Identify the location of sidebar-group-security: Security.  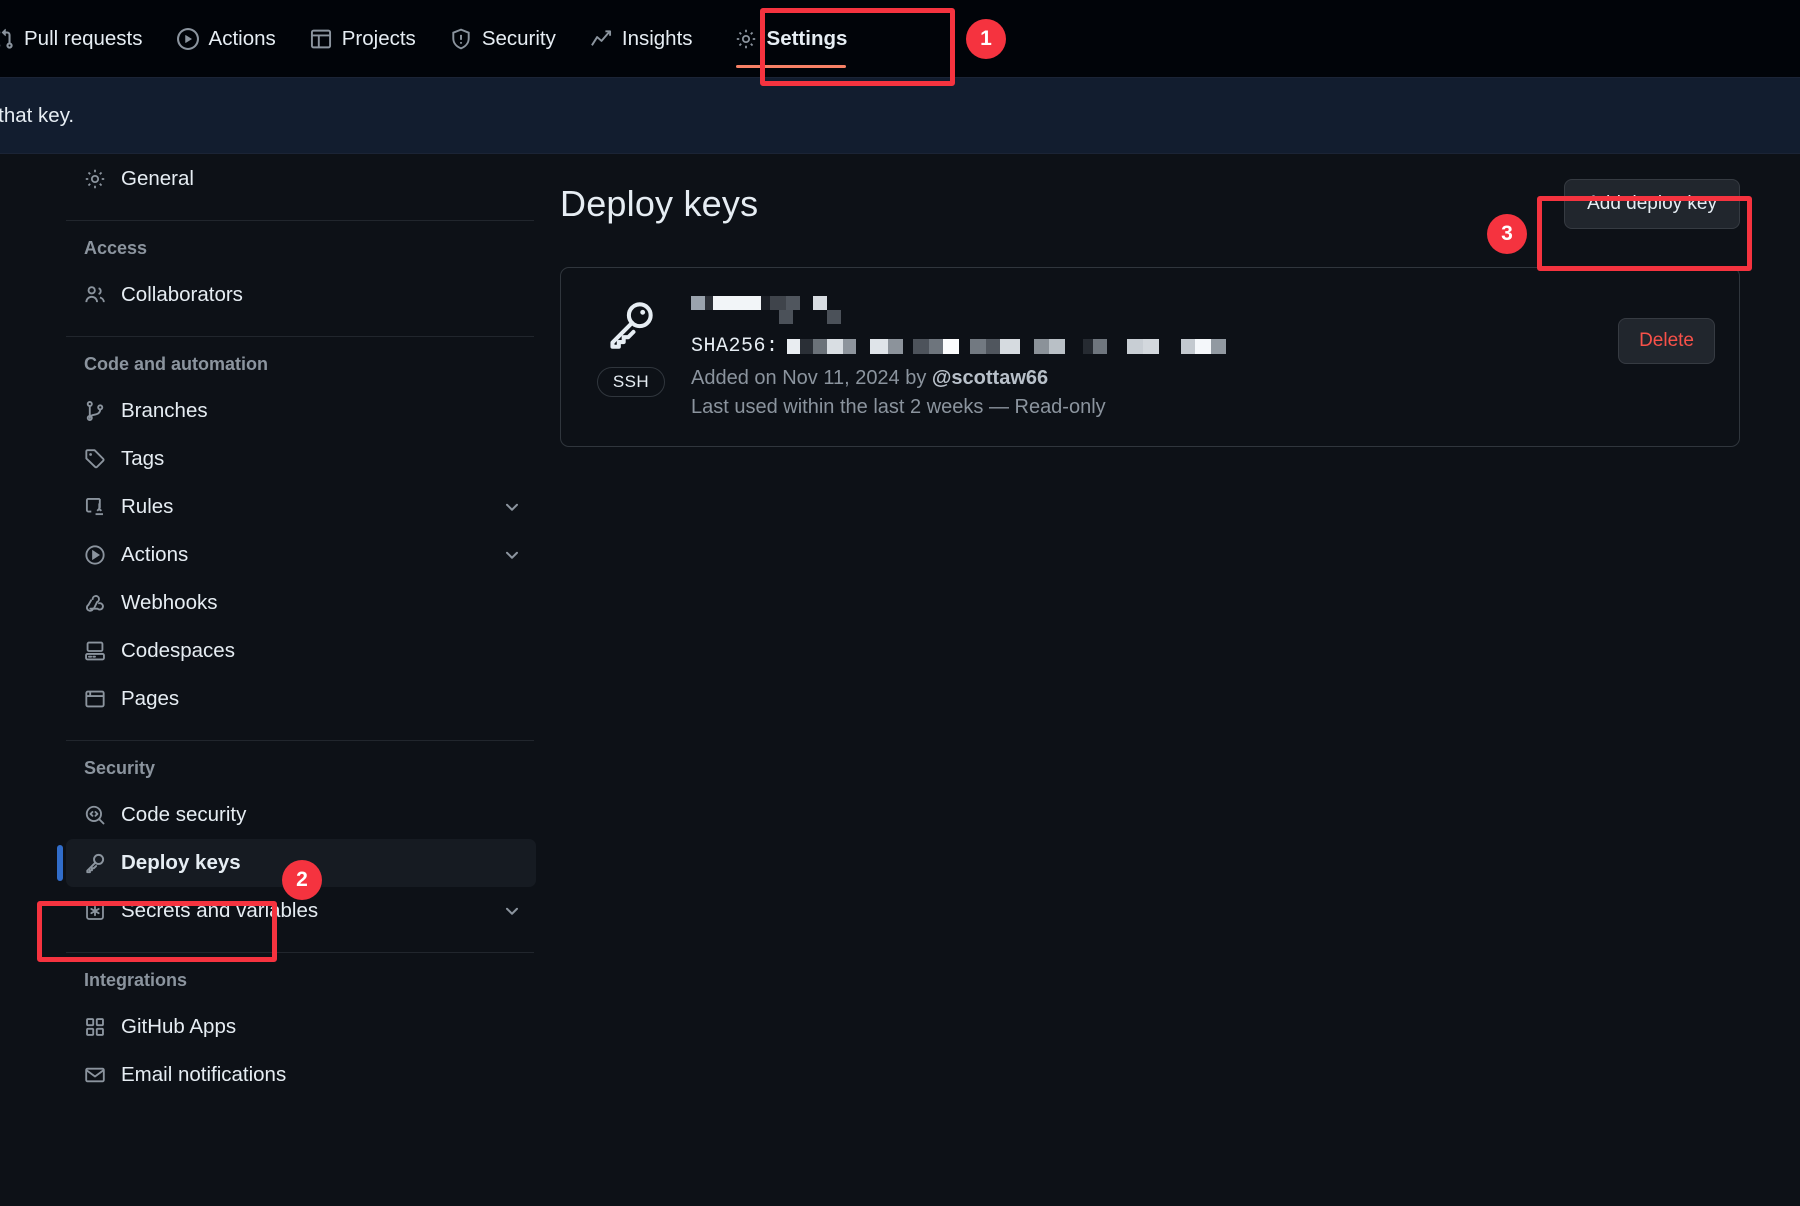
(120, 768).